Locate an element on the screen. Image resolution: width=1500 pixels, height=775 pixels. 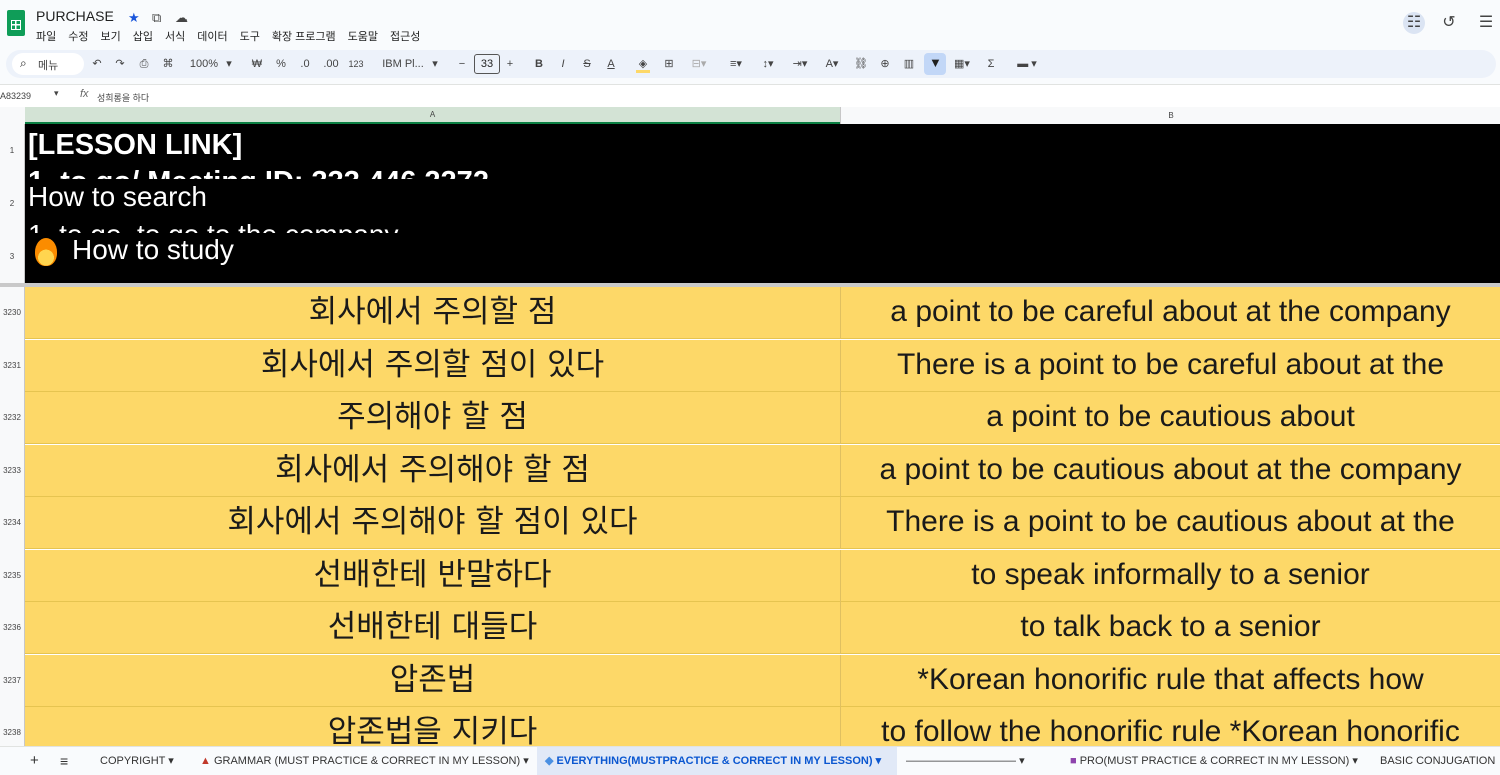
korean-cell: 회사에서 주의해야 할 점 is located at coordinates (432, 471).